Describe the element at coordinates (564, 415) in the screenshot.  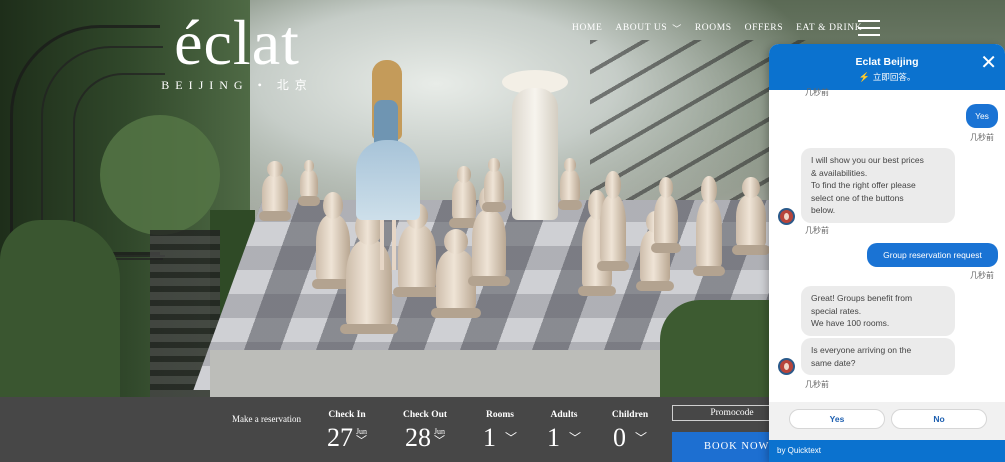
I see `adults-label: Adults` at that location.